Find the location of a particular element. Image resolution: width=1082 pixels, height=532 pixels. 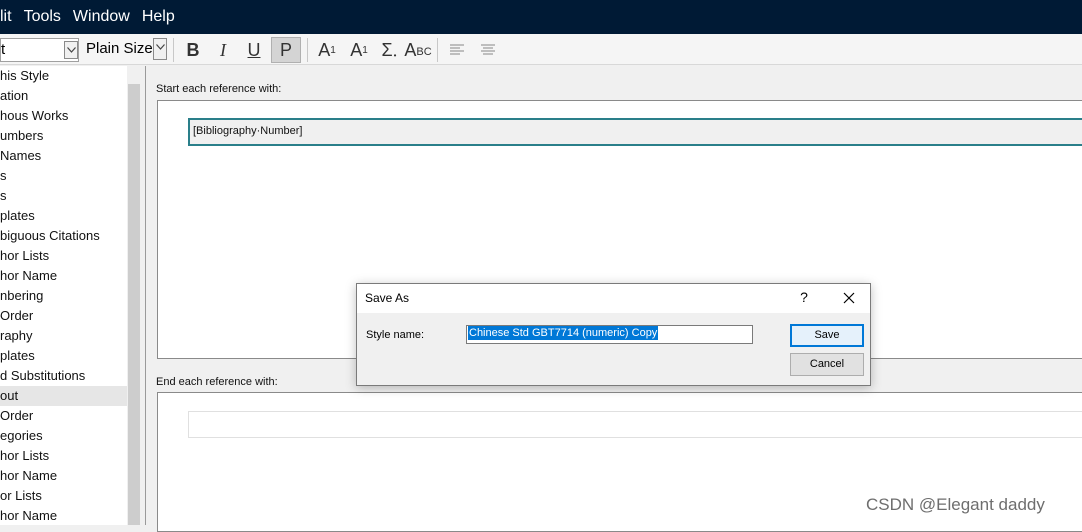

list-item: d Substitutions is located at coordinates (63, 376).